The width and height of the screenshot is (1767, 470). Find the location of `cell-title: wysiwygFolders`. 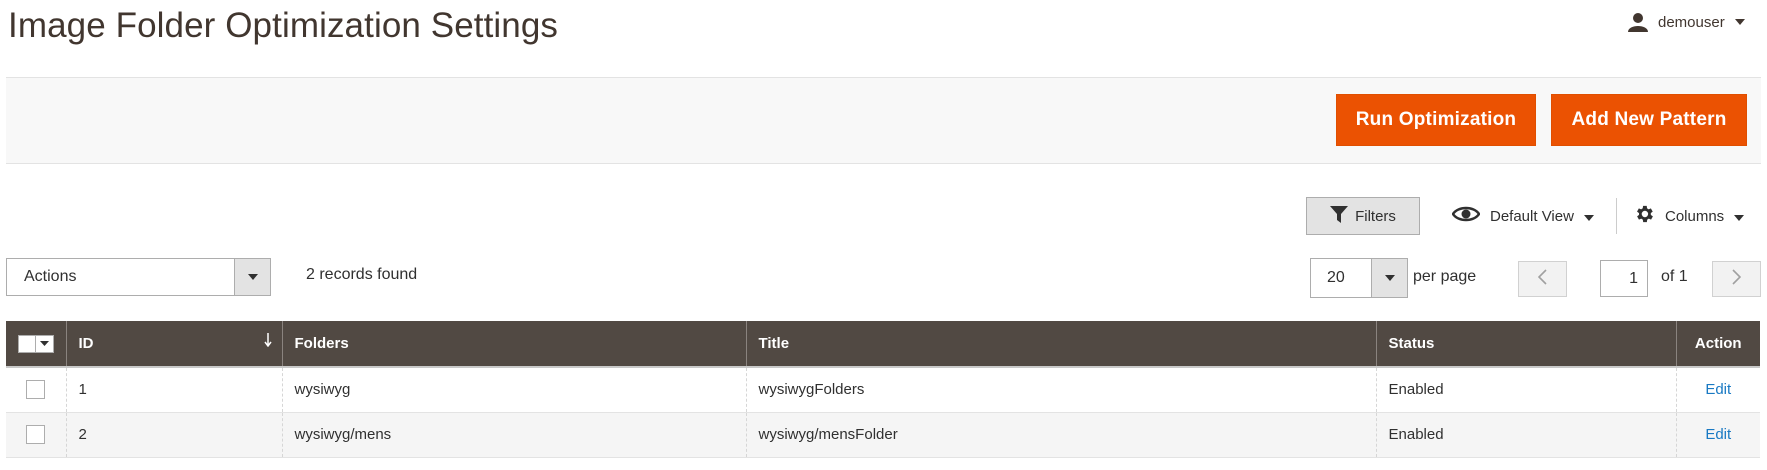

cell-title: wysiwygFolders is located at coordinates (1060, 389).